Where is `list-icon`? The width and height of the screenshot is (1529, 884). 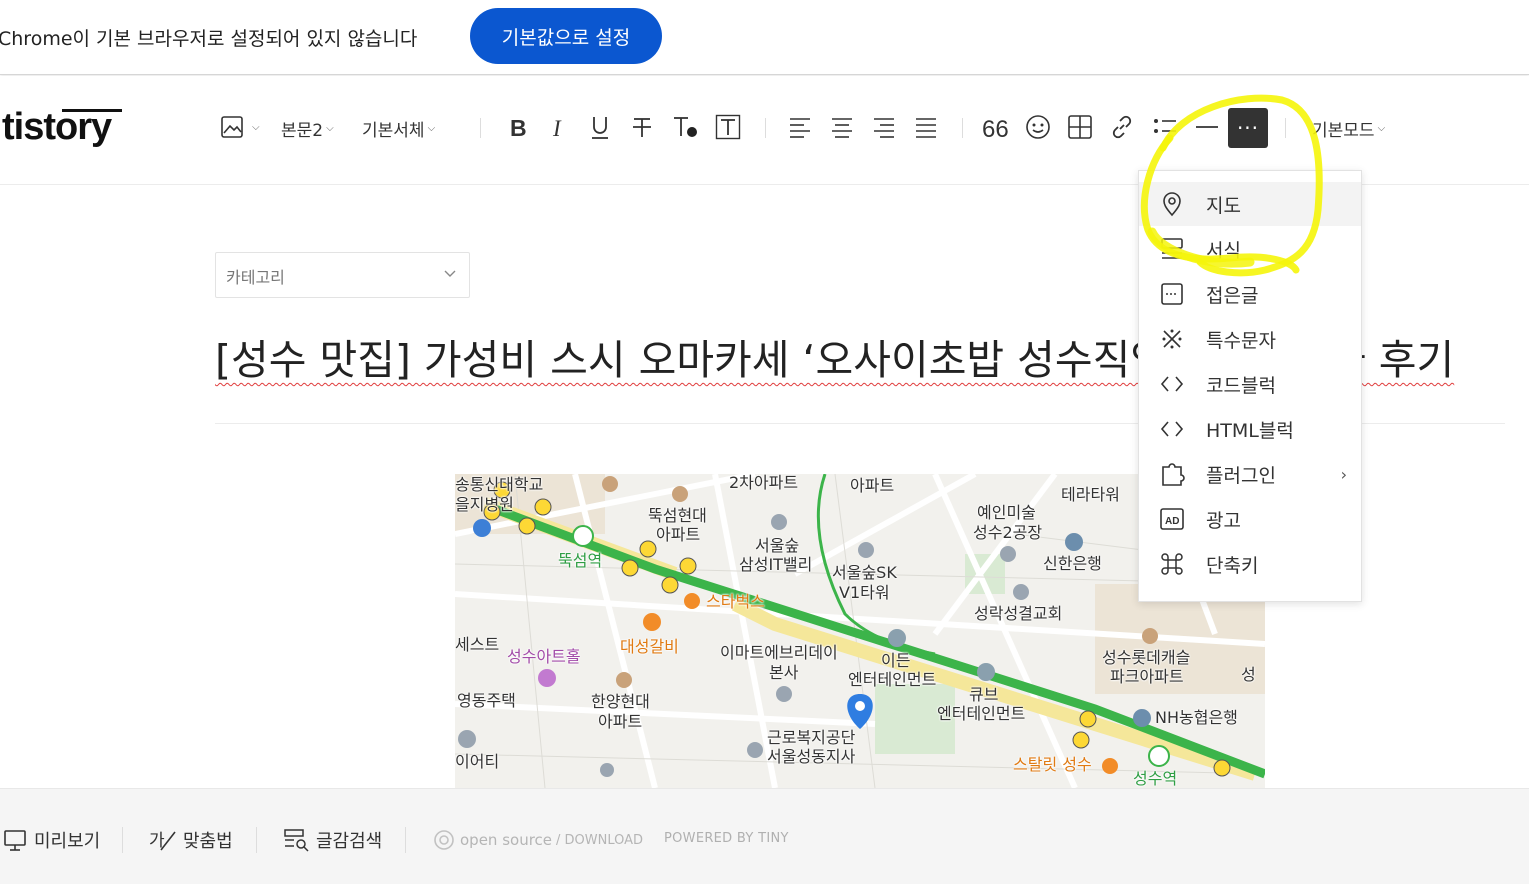
list-icon is located at coordinates (1165, 127).